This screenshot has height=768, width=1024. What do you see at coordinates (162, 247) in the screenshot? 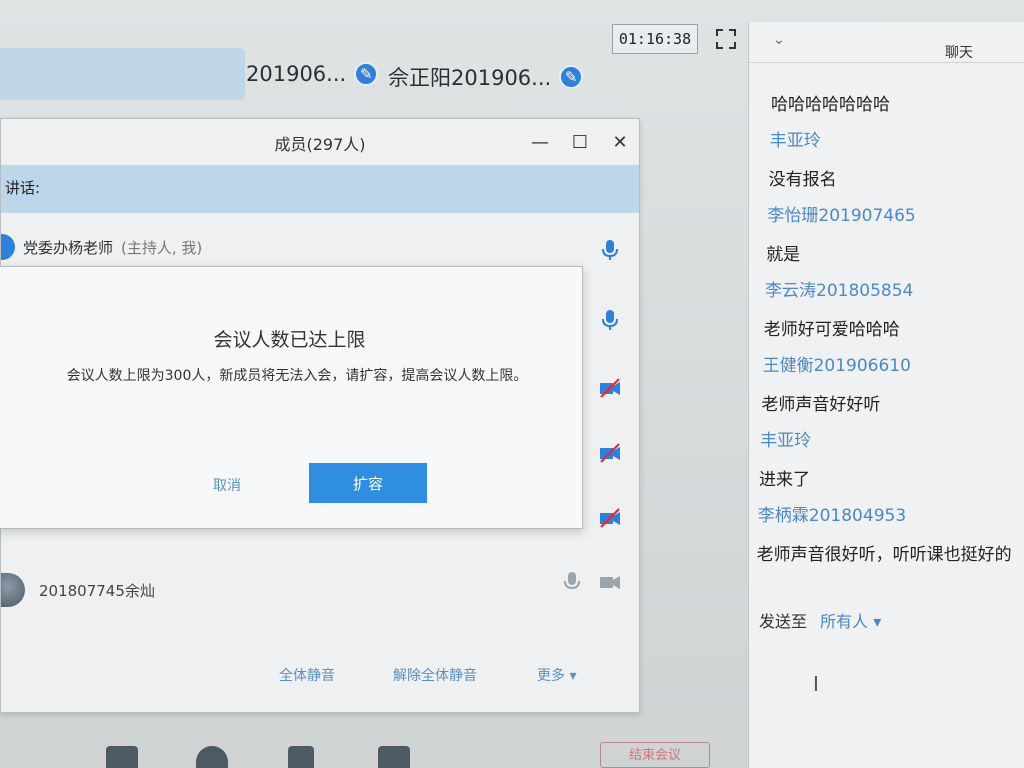
I see `member-role: (主持人, 我)` at bounding box center [162, 247].